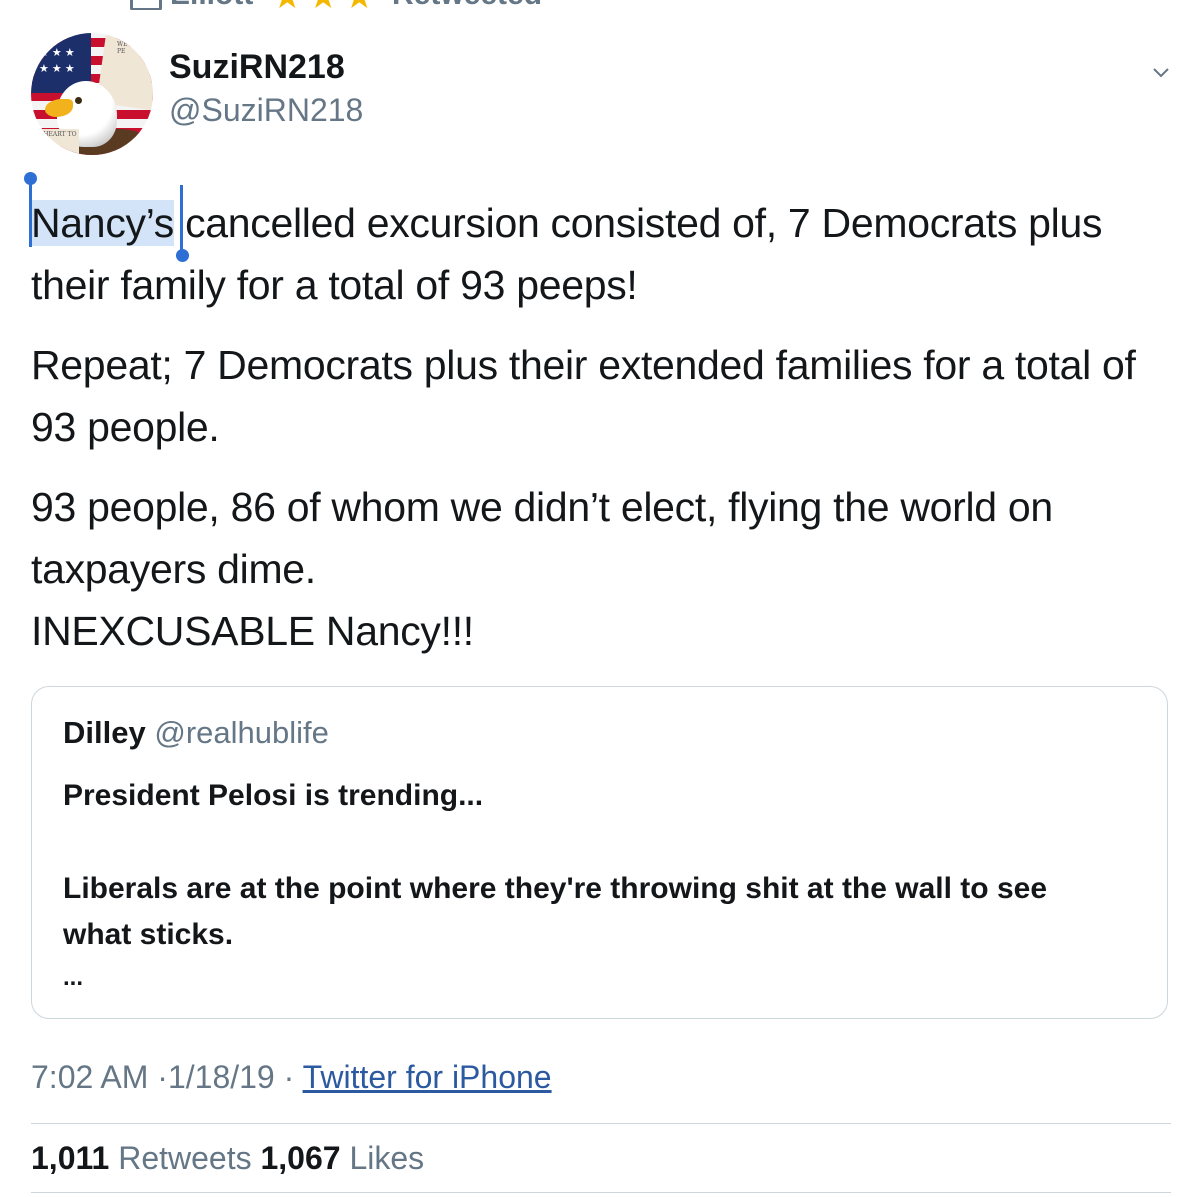 The width and height of the screenshot is (1200, 1197). Describe the element at coordinates (300, 1158) in the screenshot. I see `likes-count: 1,067` at that location.